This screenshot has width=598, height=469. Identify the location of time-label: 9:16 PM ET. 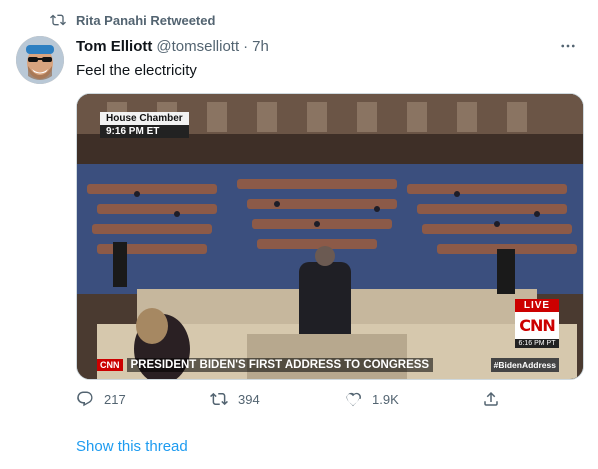
(144, 131).